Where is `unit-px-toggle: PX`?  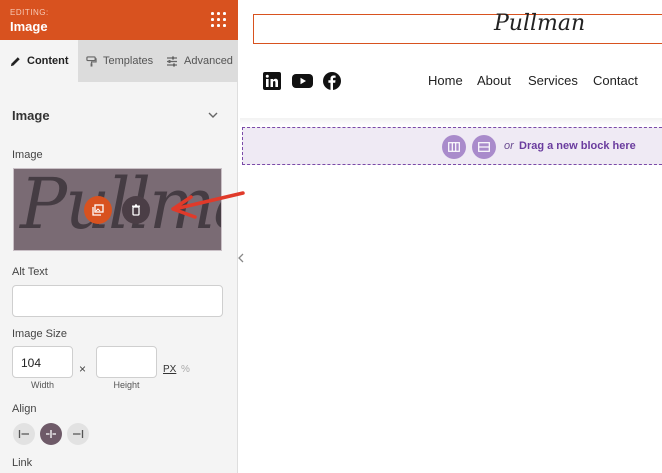 unit-px-toggle: PX is located at coordinates (169, 369).